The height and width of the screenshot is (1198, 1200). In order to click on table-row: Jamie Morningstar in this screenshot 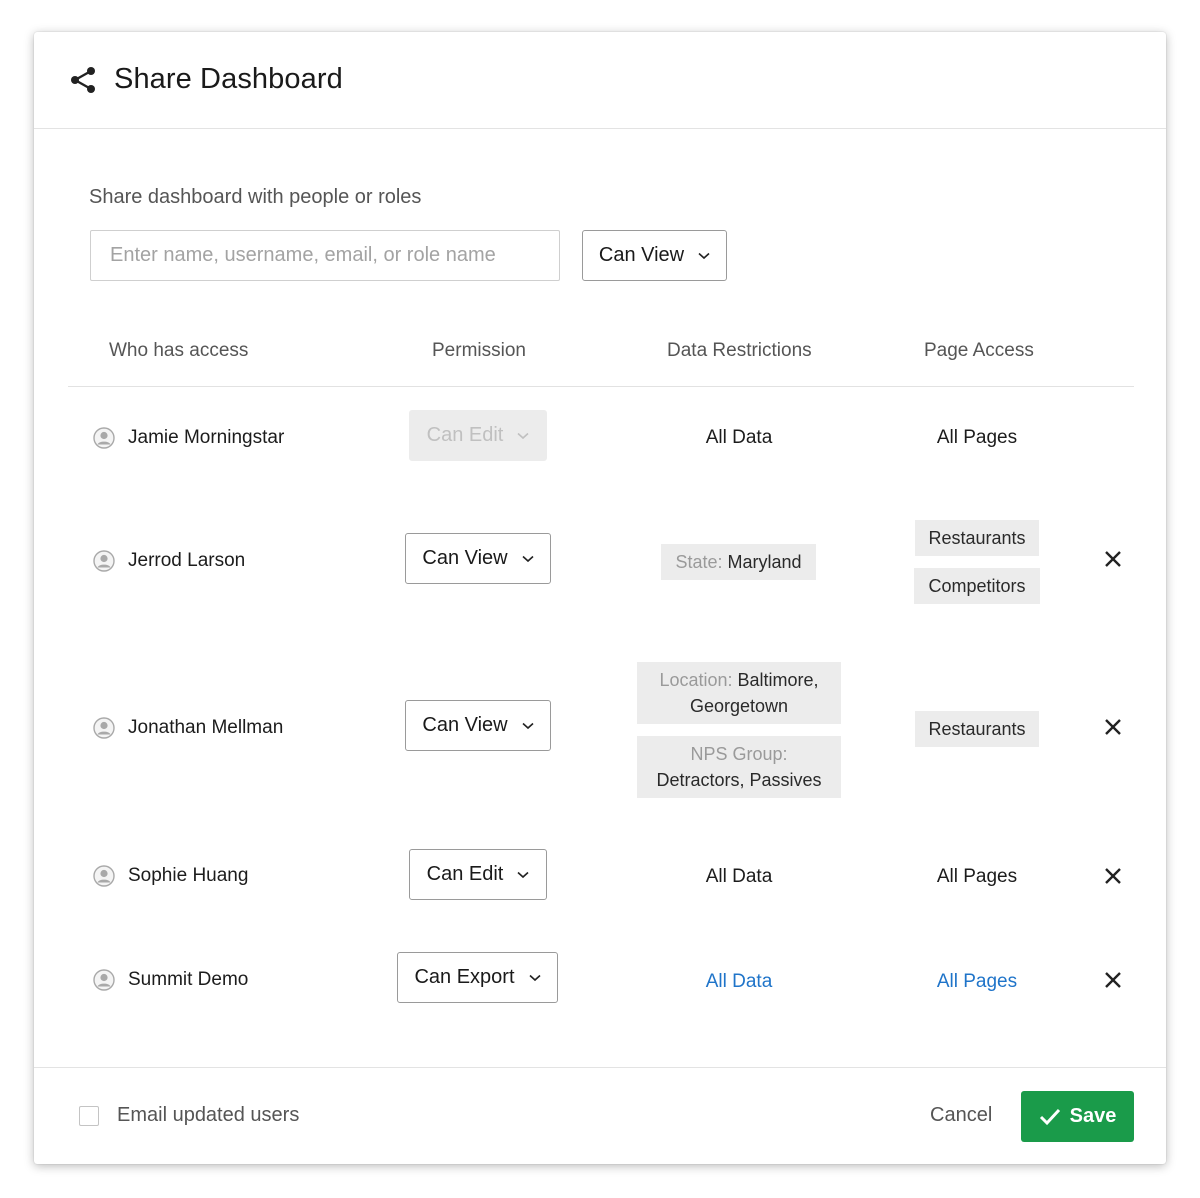, I will do `click(188, 438)`.